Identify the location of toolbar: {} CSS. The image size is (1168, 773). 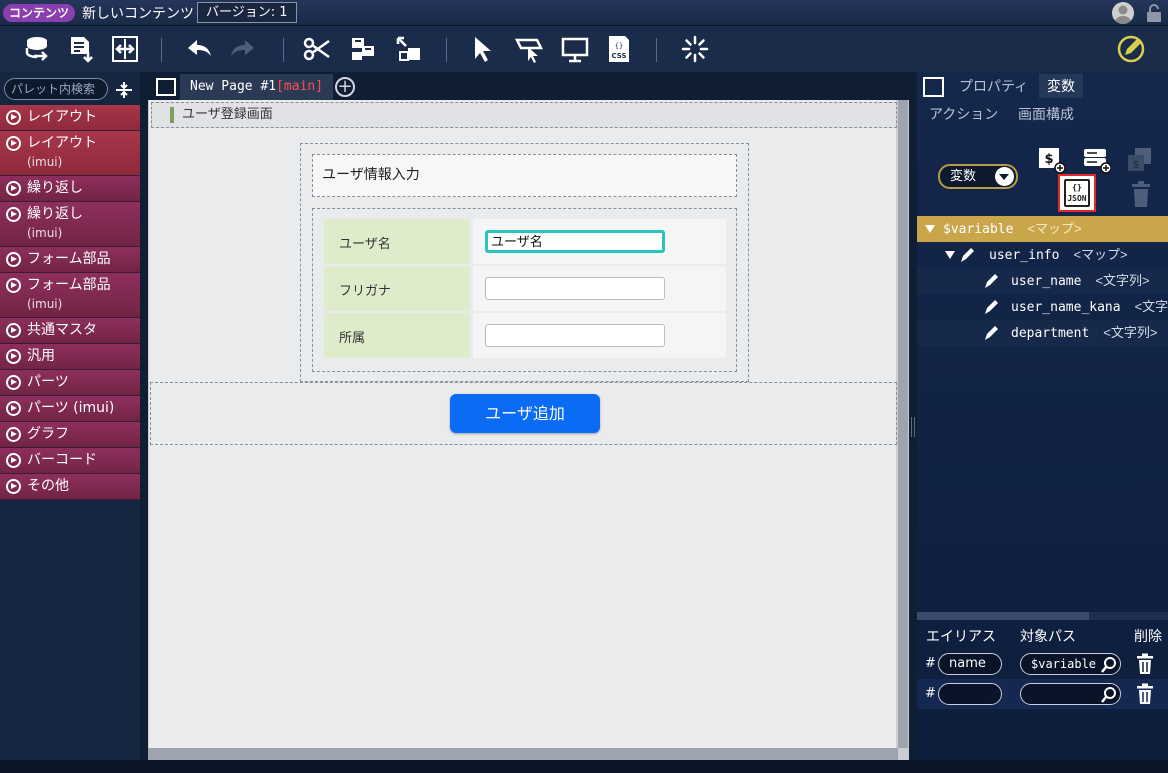
(584, 49).